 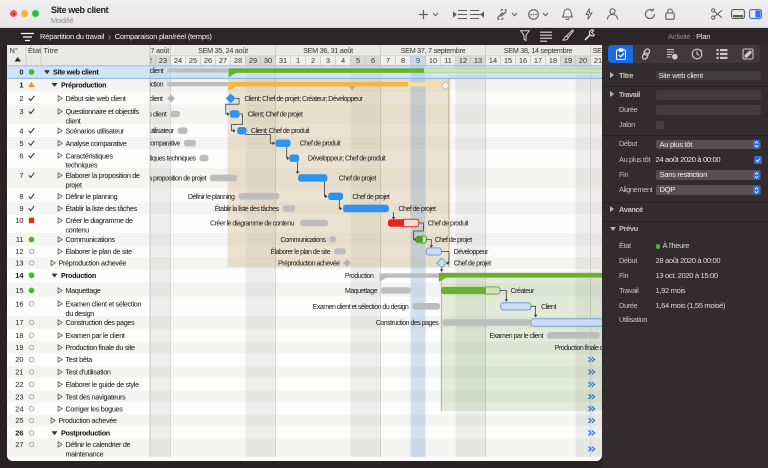 What do you see at coordinates (523, 291) in the screenshot?
I see `svg-text: Créateur` at bounding box center [523, 291].